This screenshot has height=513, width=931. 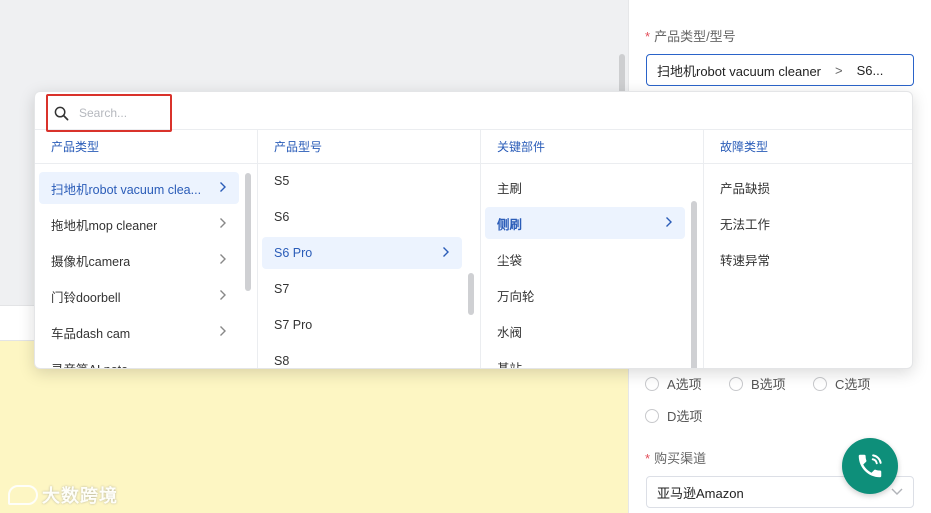 I want to click on chevron-down-icon, so click(x=897, y=492).